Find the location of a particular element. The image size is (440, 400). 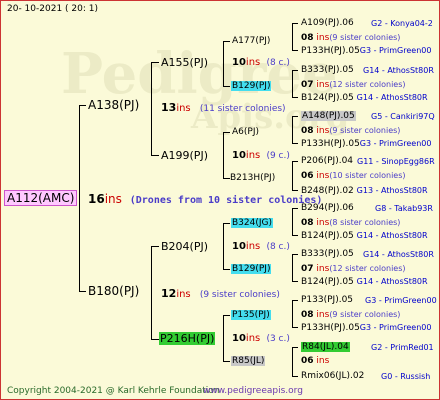

gen1-top-queen: A138(PJ) is located at coordinates (113, 105).